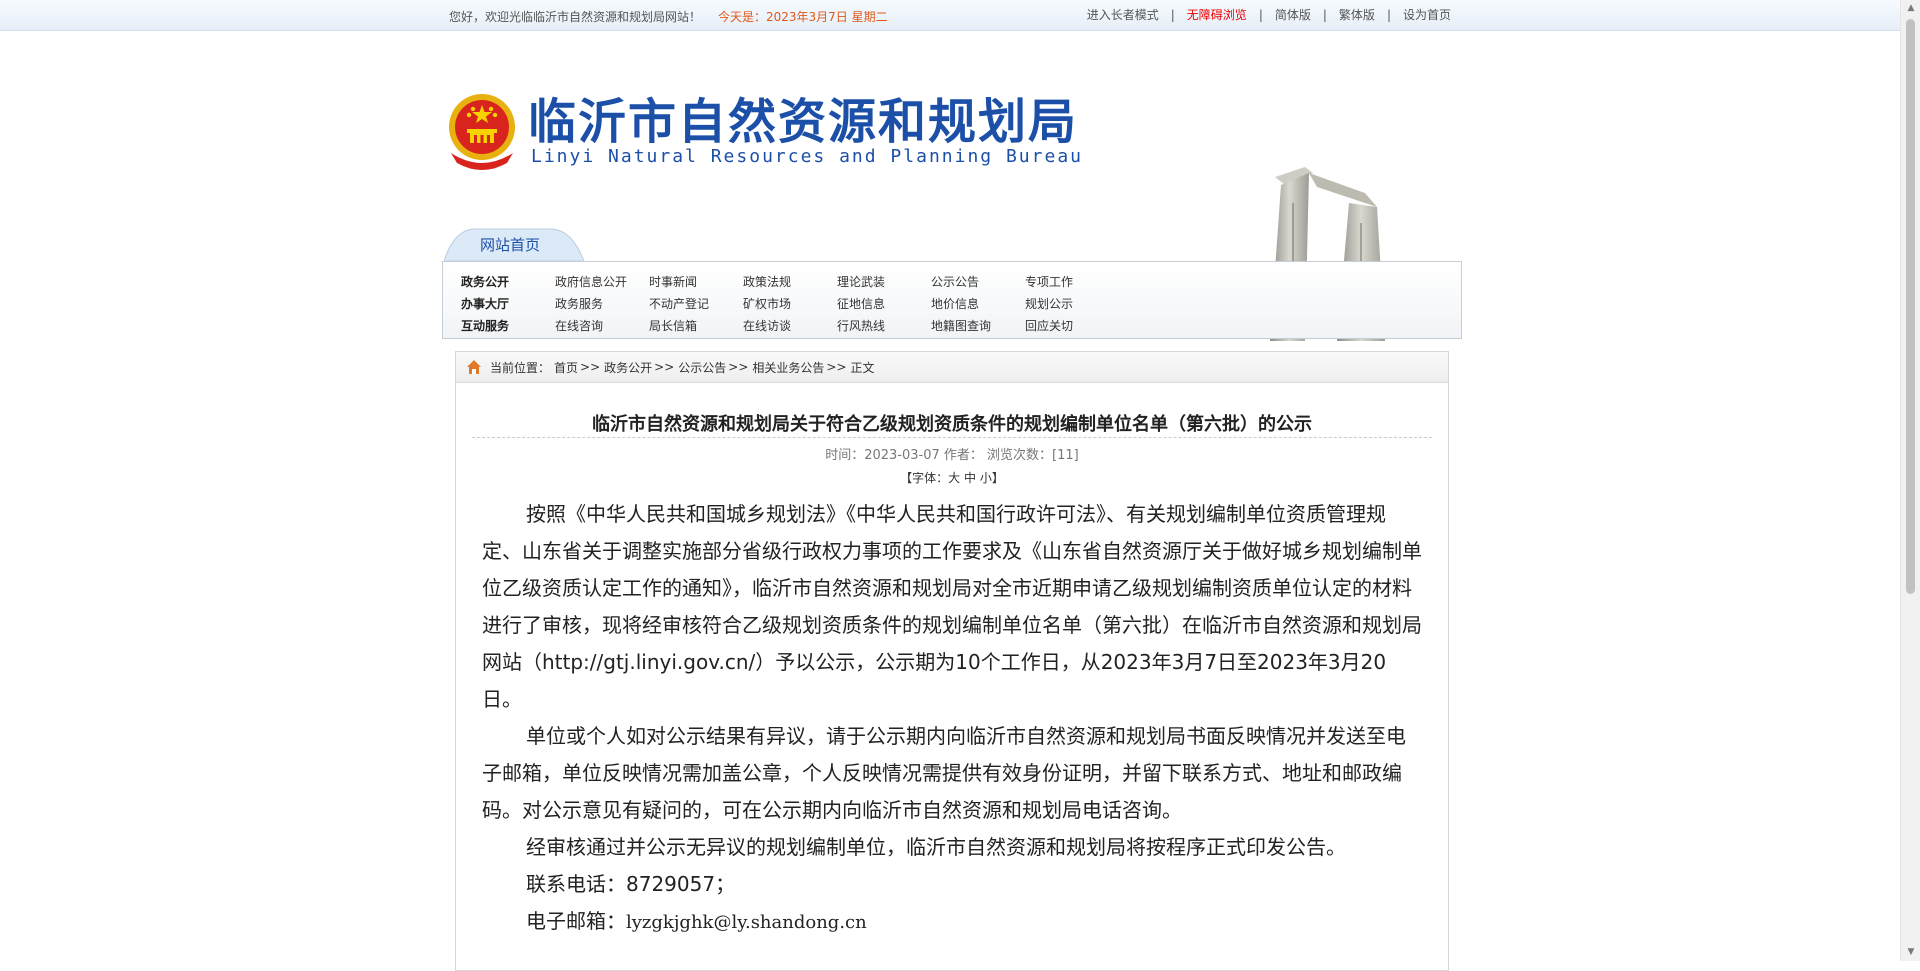  I want to click on nav-item: 局长信箱, so click(696, 325).